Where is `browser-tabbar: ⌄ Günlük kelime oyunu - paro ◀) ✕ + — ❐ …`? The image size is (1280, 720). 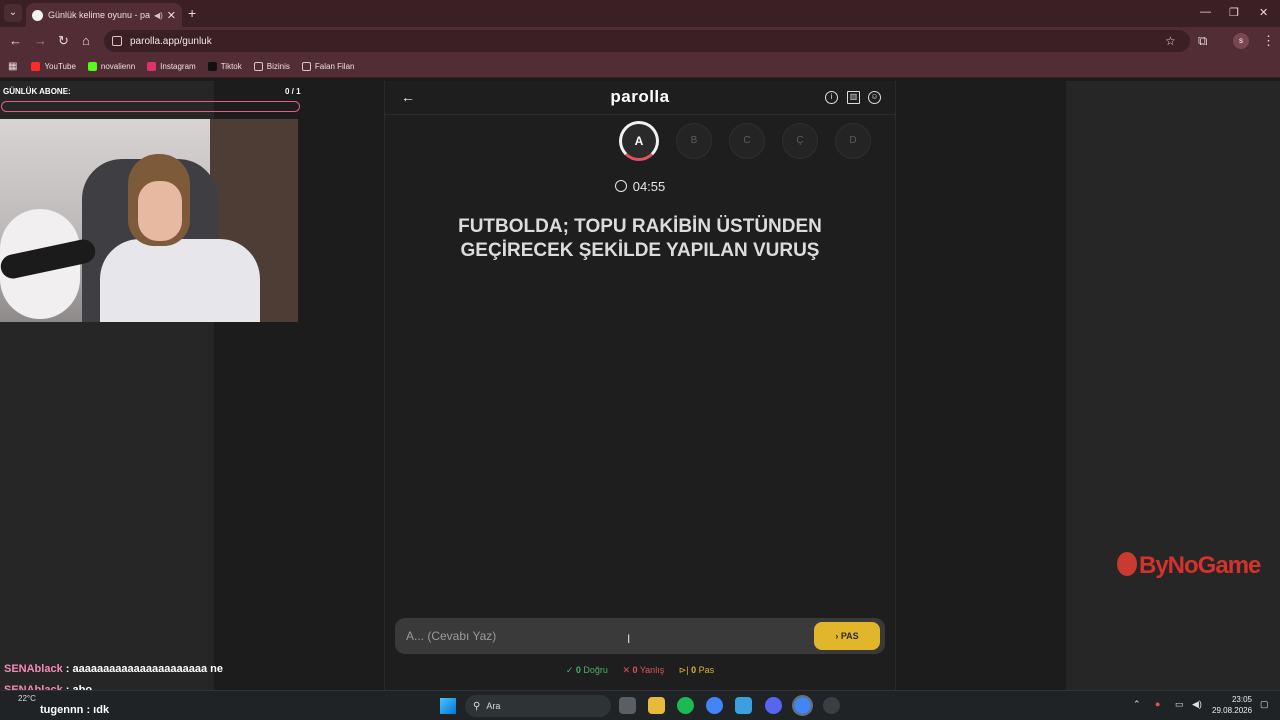
browser-tabbar: ⌄ Günlük kelime oyunu - paro ◀) ✕ + — ❐ … is located at coordinates (640, 13).